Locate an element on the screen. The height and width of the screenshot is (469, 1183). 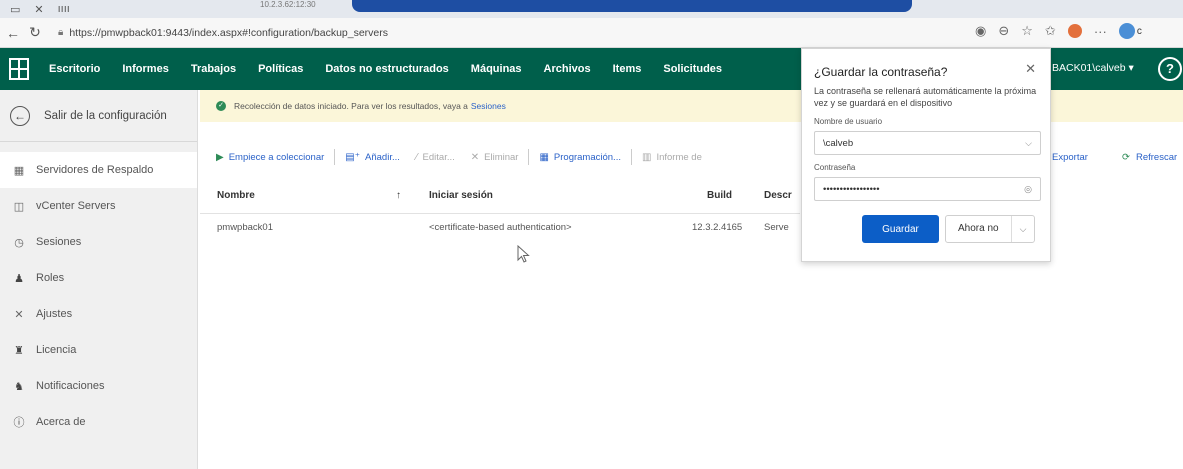
tab-text: 10.2.3.62:12:30 is located at coordinates (288, 4).